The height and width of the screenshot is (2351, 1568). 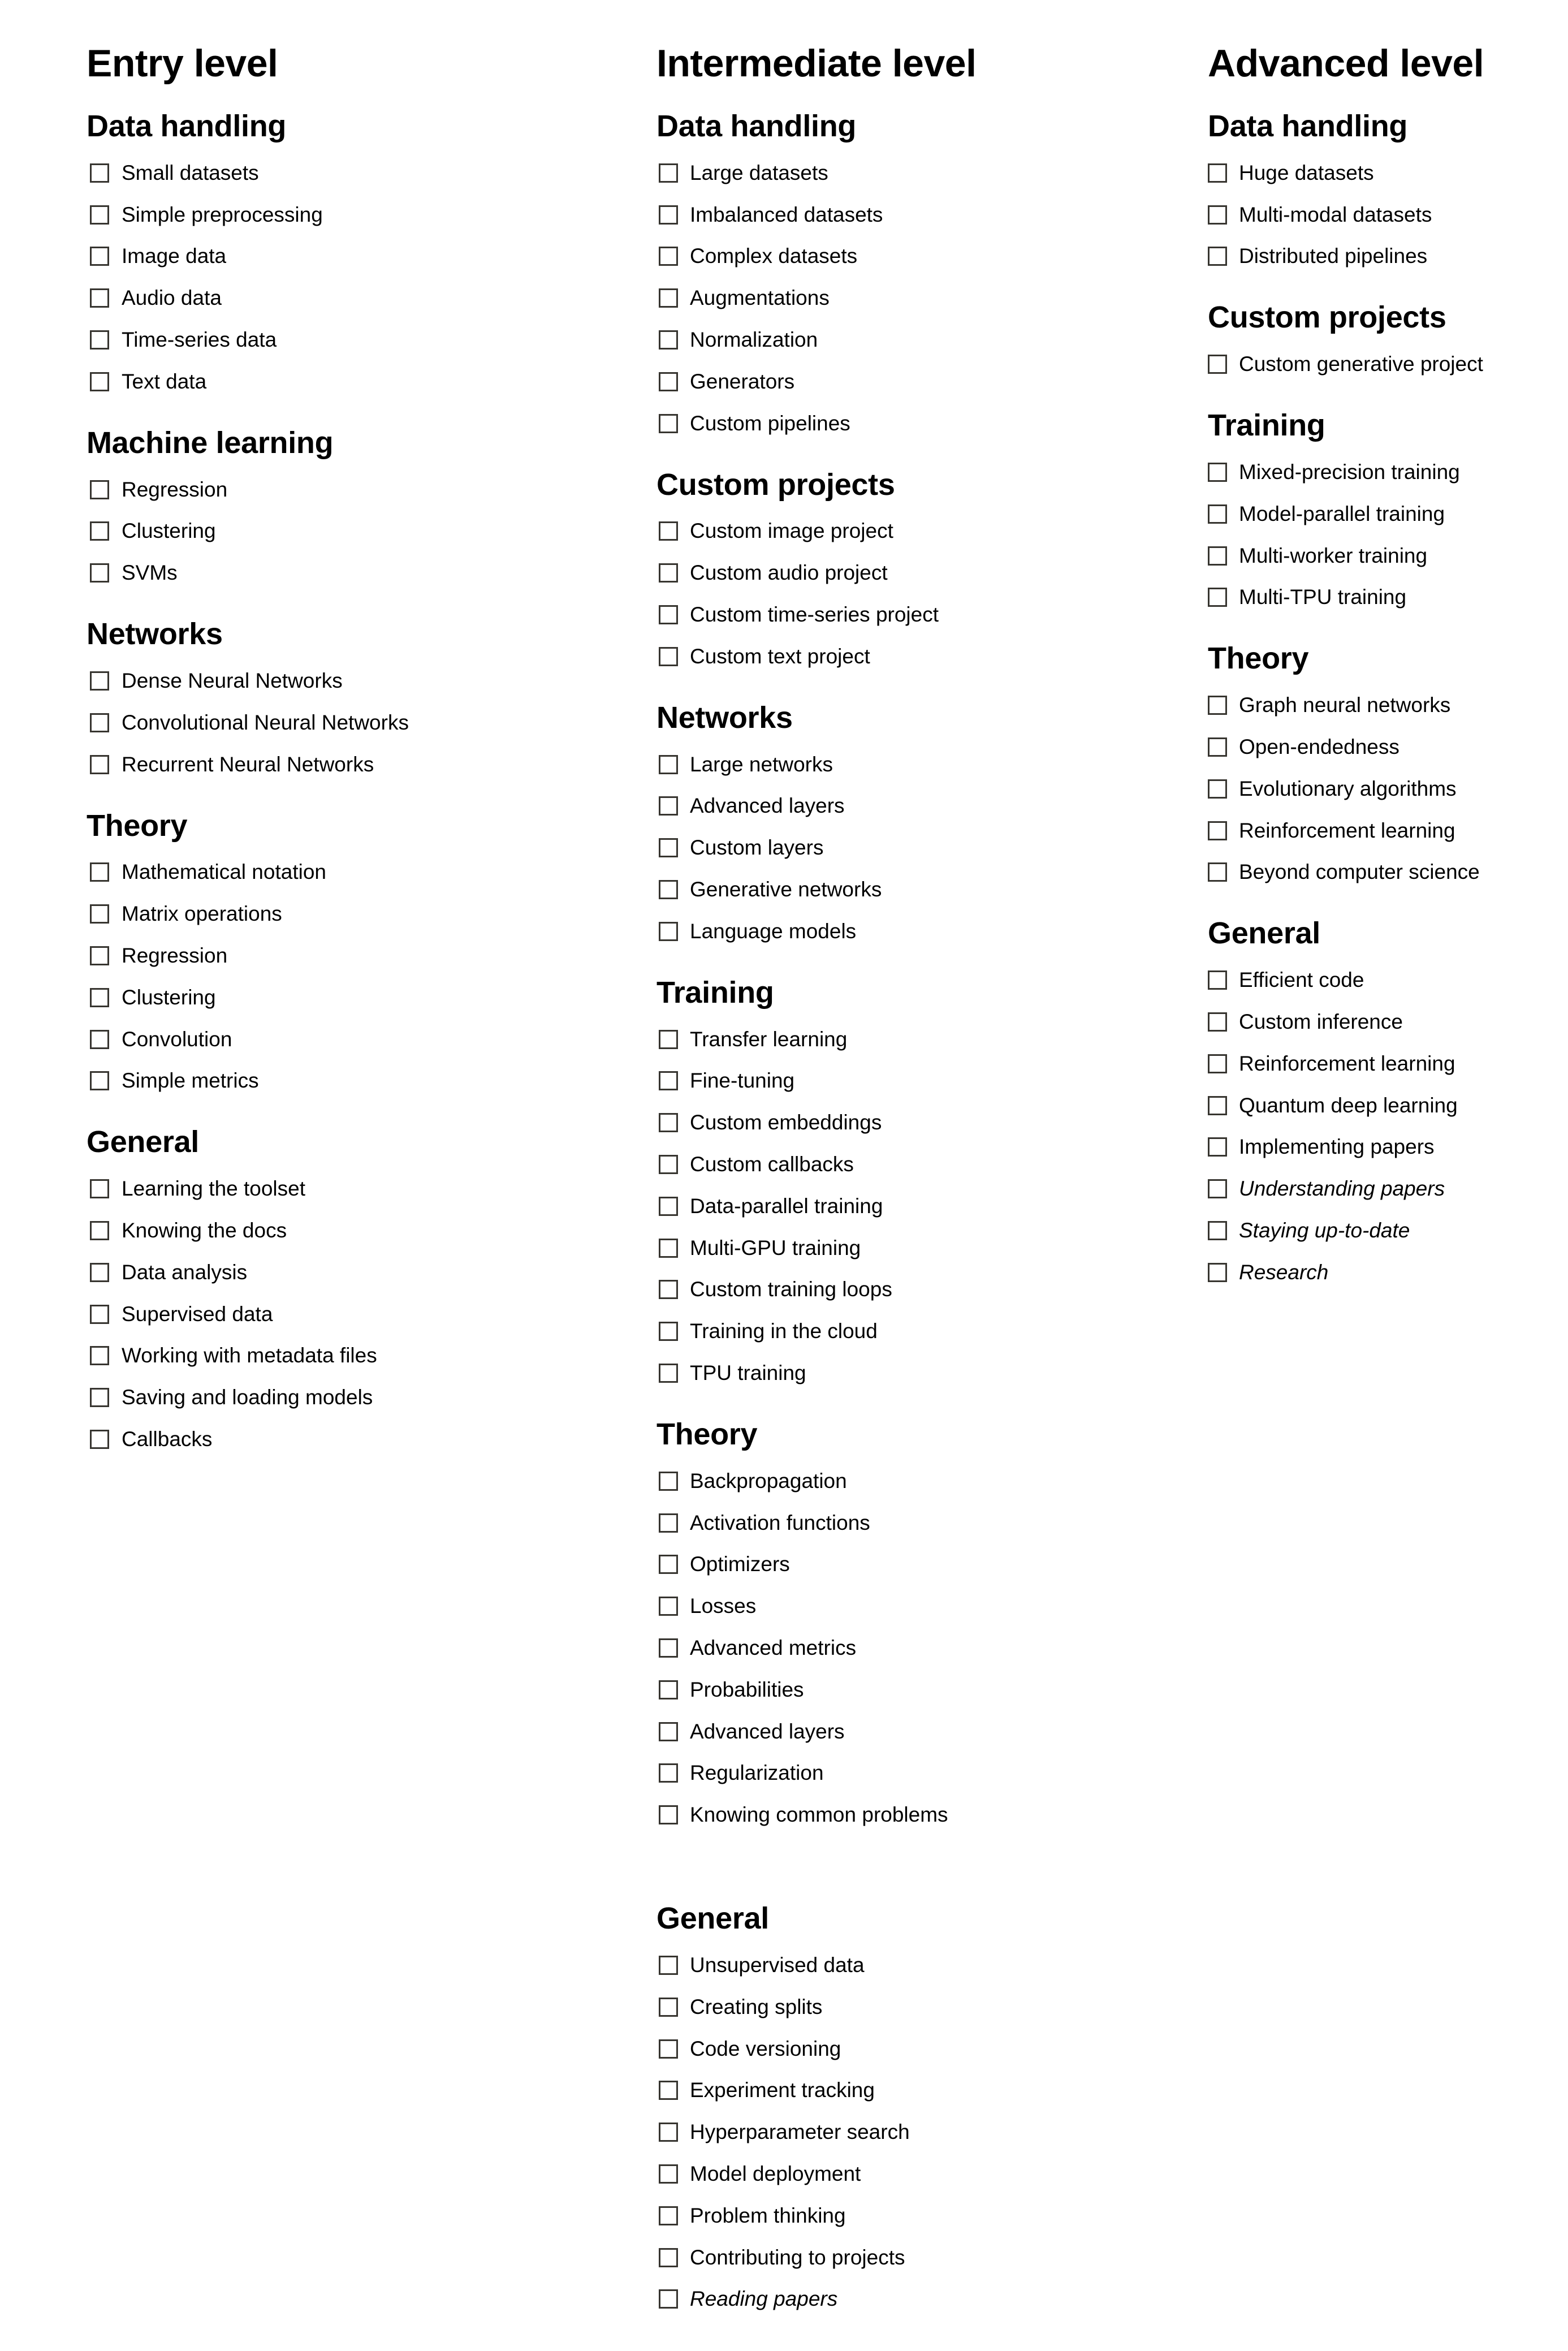 I want to click on checklist-item: Matrix operations, so click(x=341, y=914).